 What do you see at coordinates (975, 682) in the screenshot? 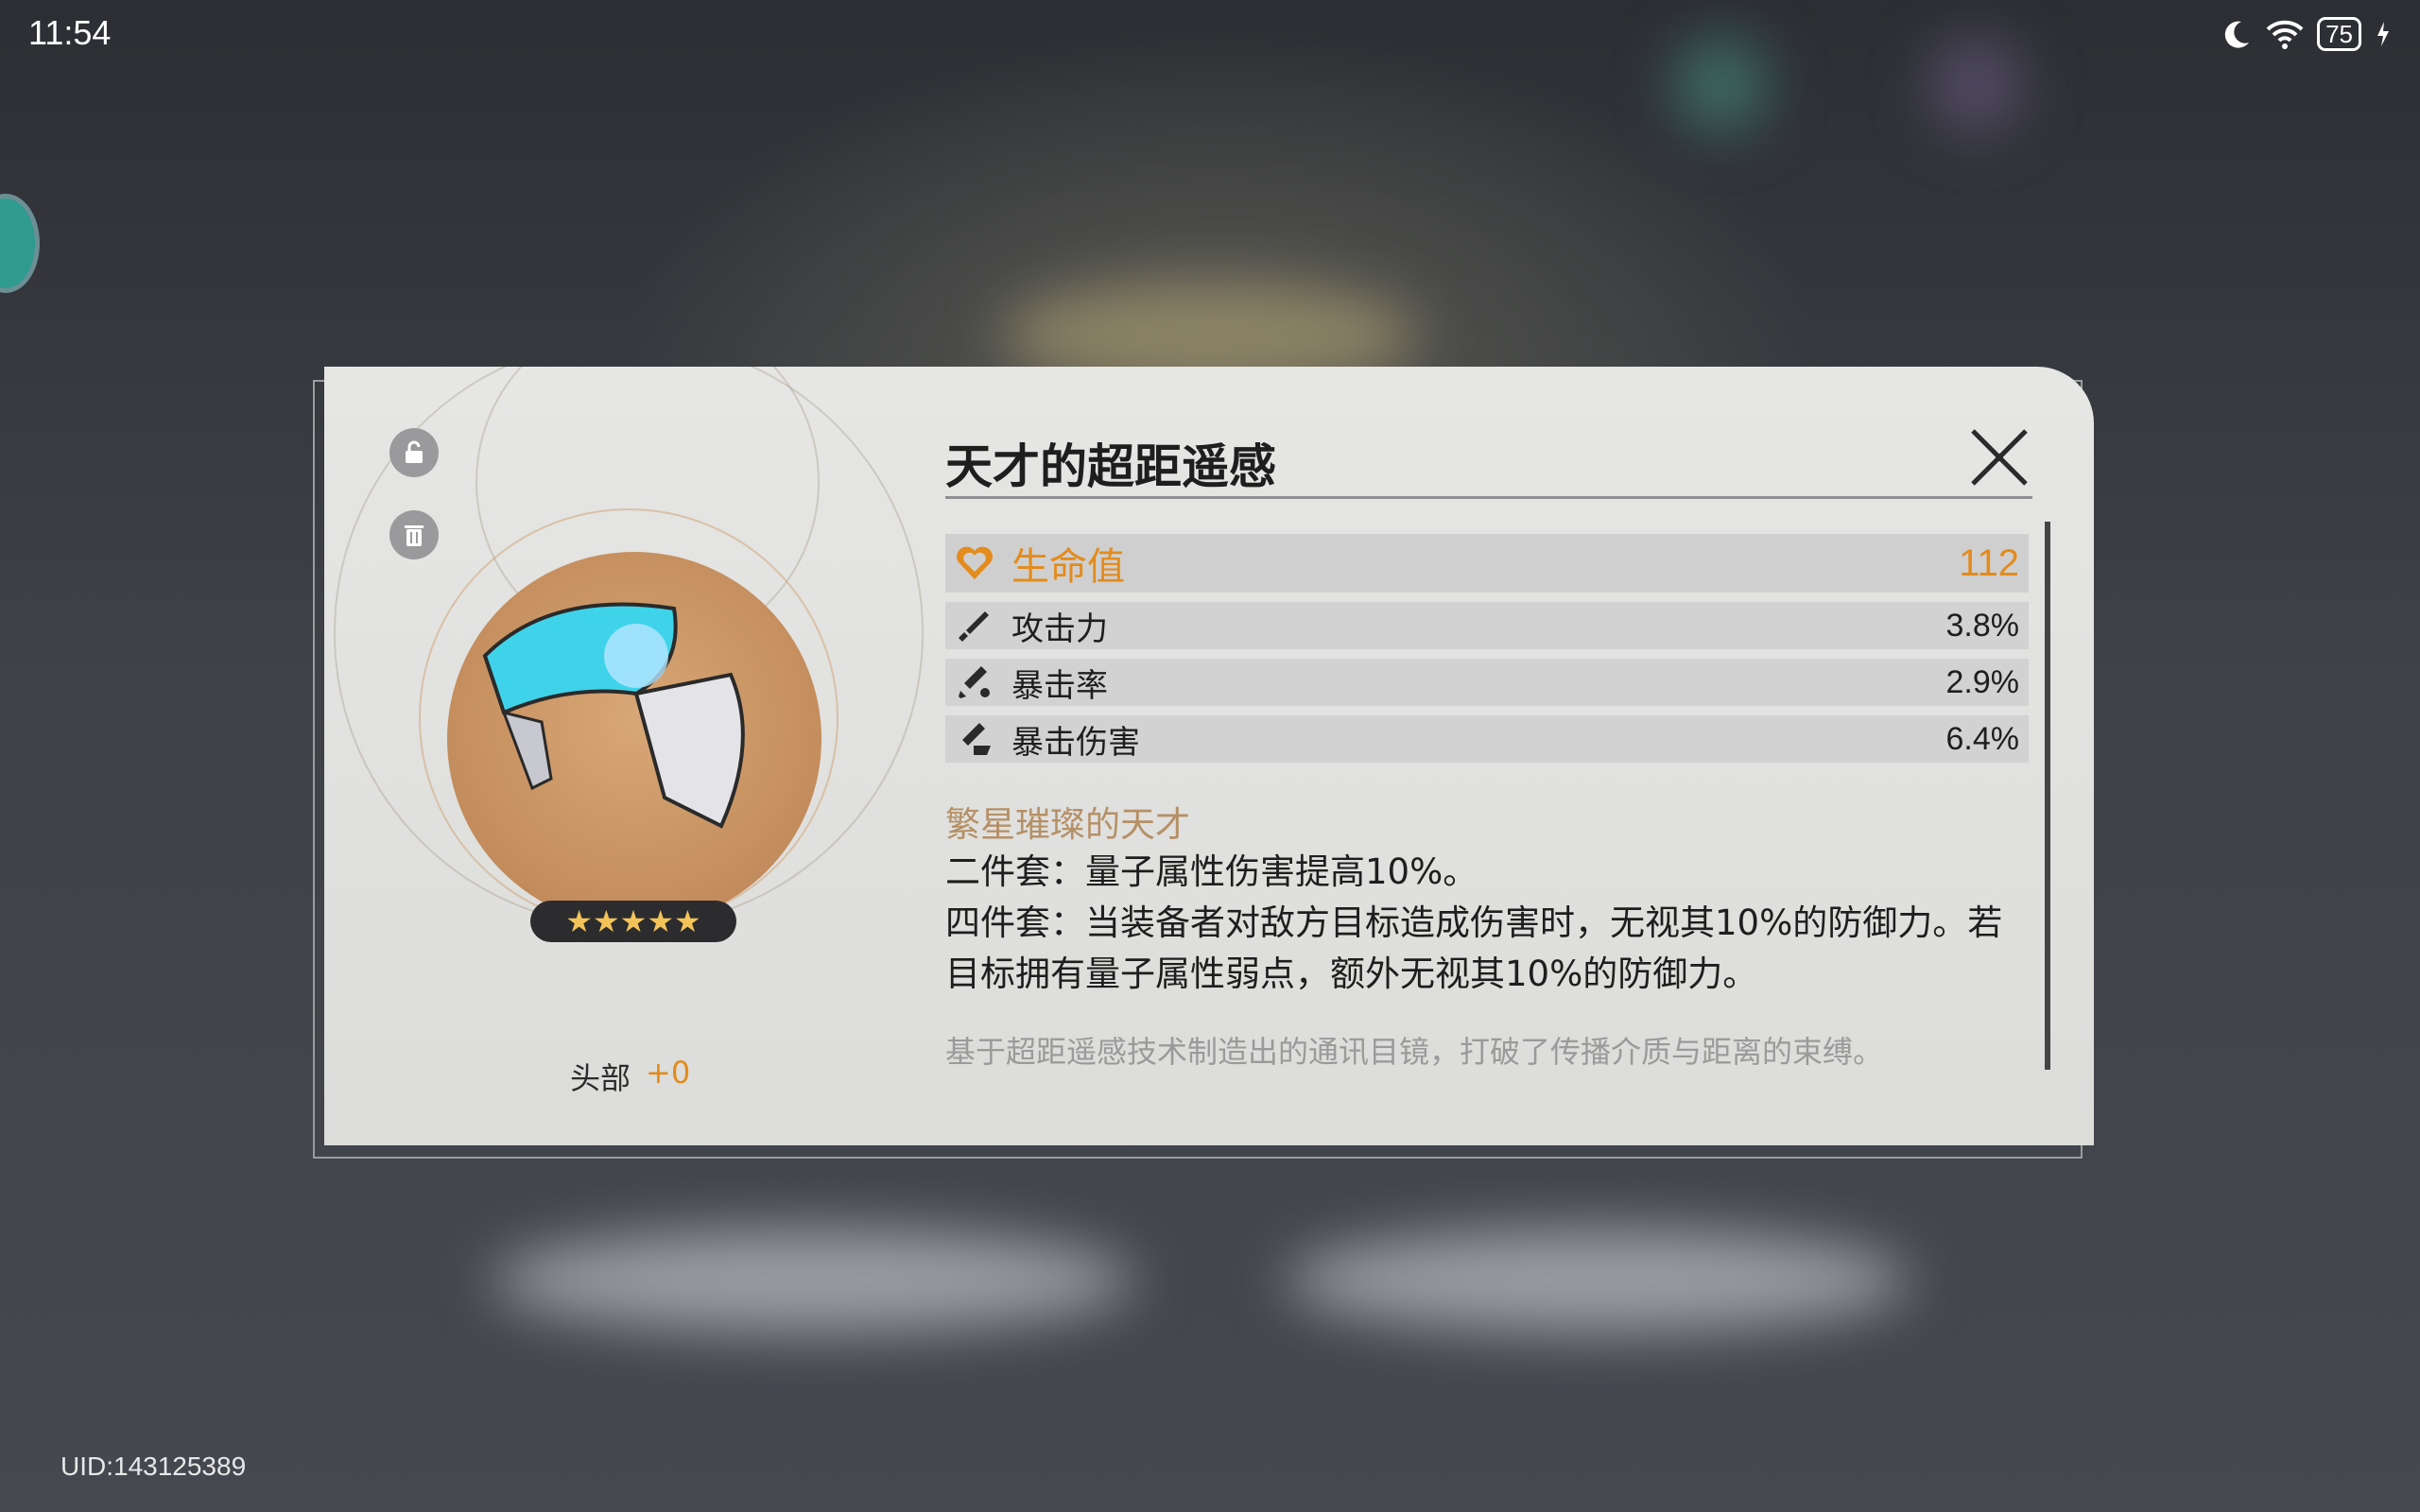
I see `crit-rate-icon` at bounding box center [975, 682].